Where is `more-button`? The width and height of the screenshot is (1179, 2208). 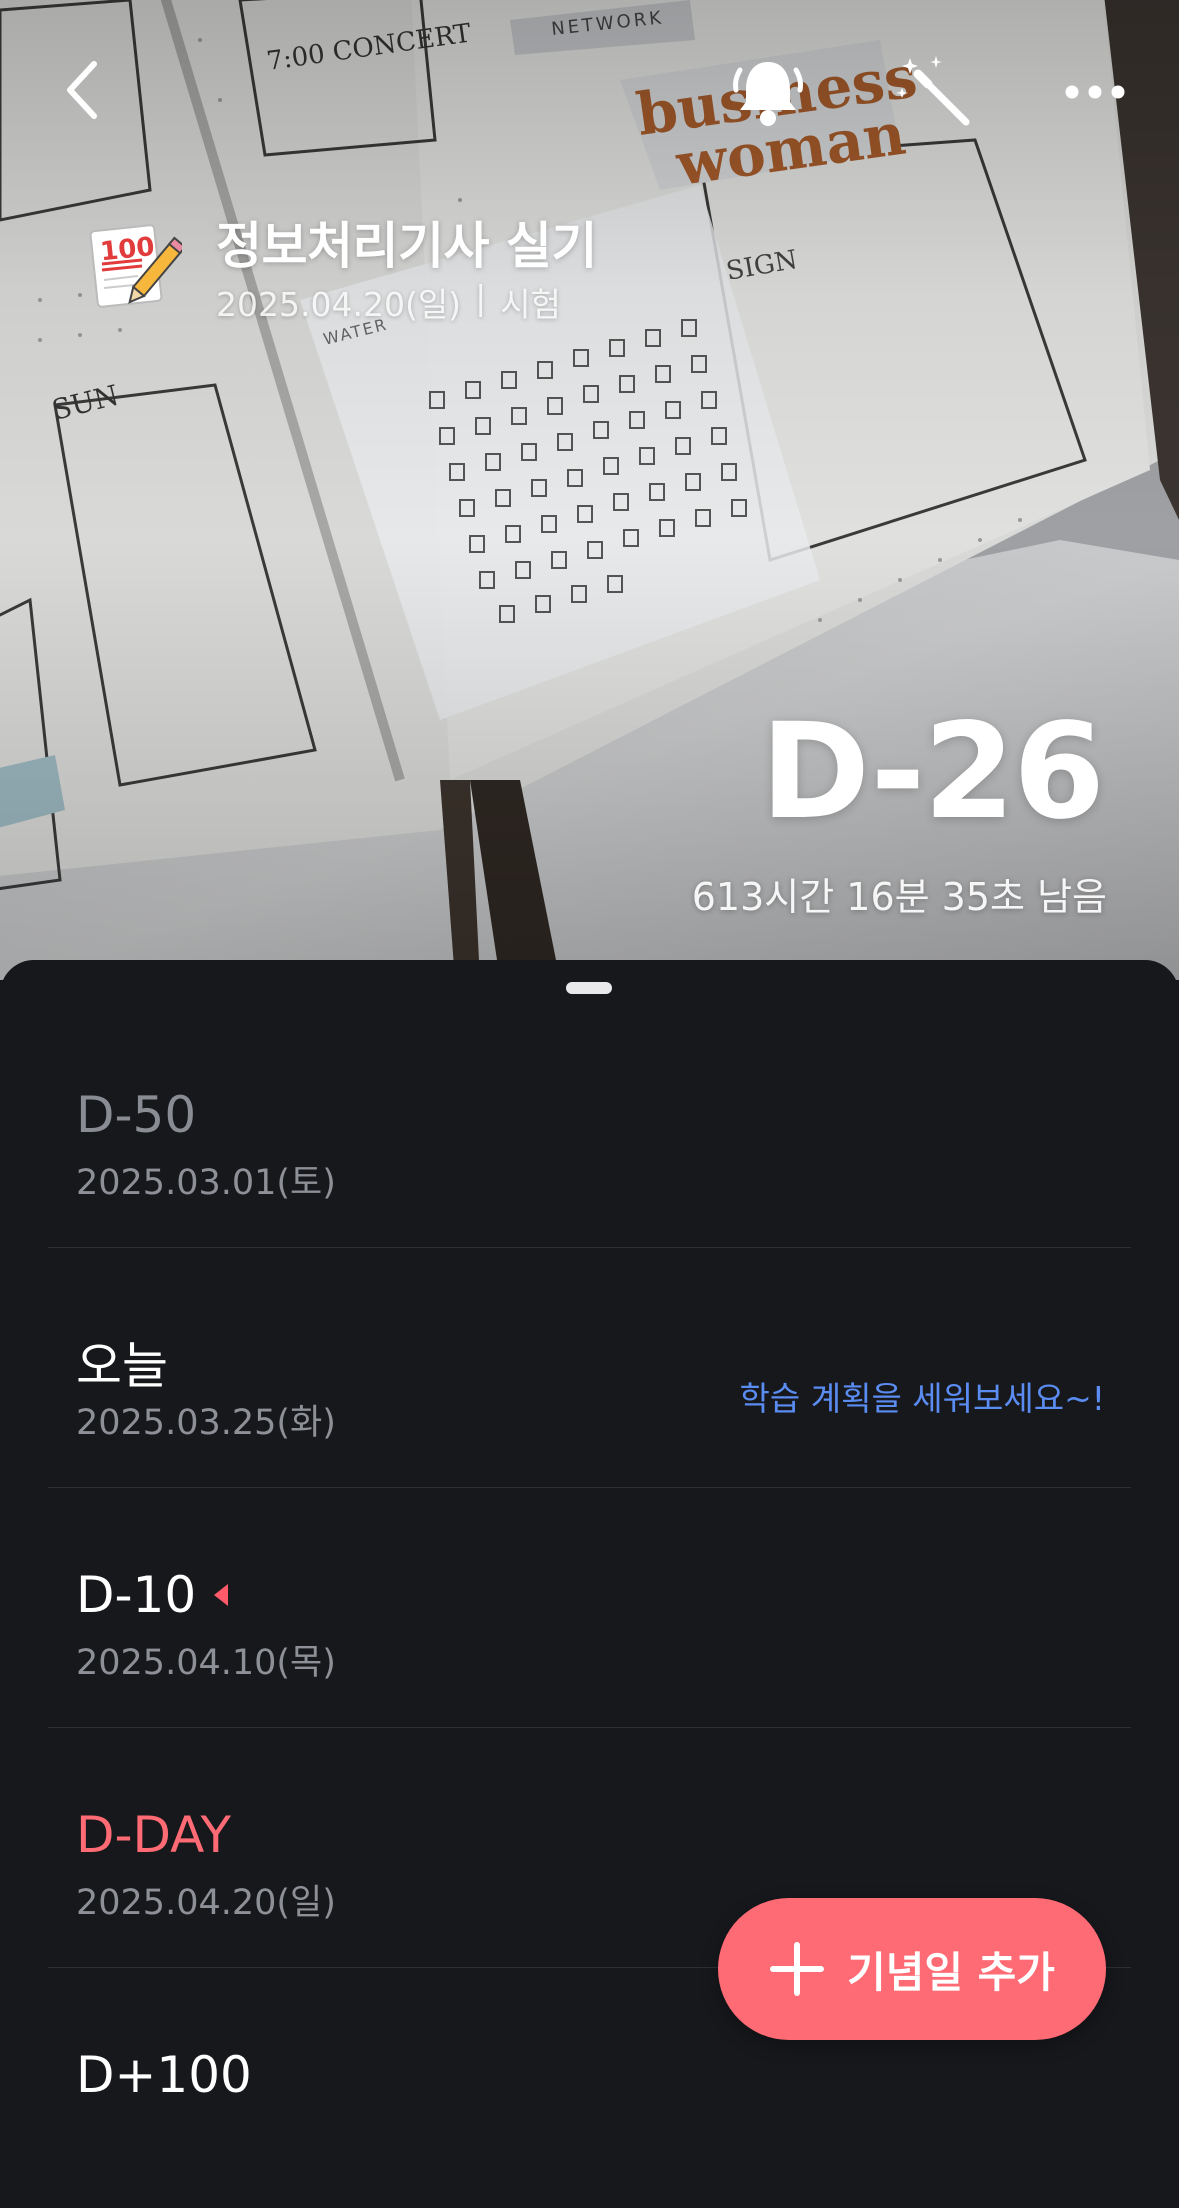
more-button is located at coordinates (1095, 92).